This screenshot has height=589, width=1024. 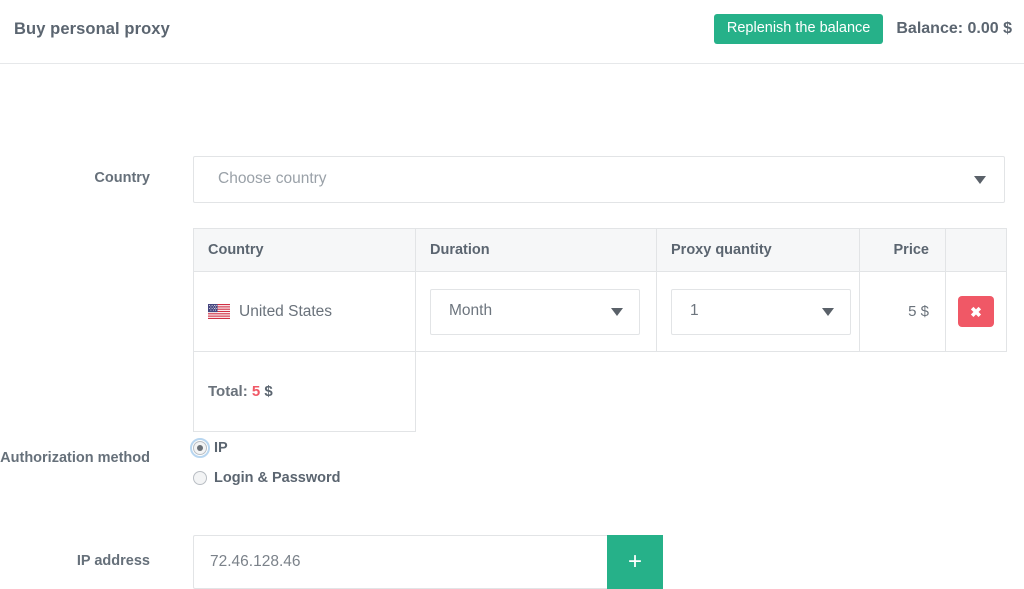 What do you see at coordinates (265, 448) in the screenshot?
I see `radio-option-ip: IP` at bounding box center [265, 448].